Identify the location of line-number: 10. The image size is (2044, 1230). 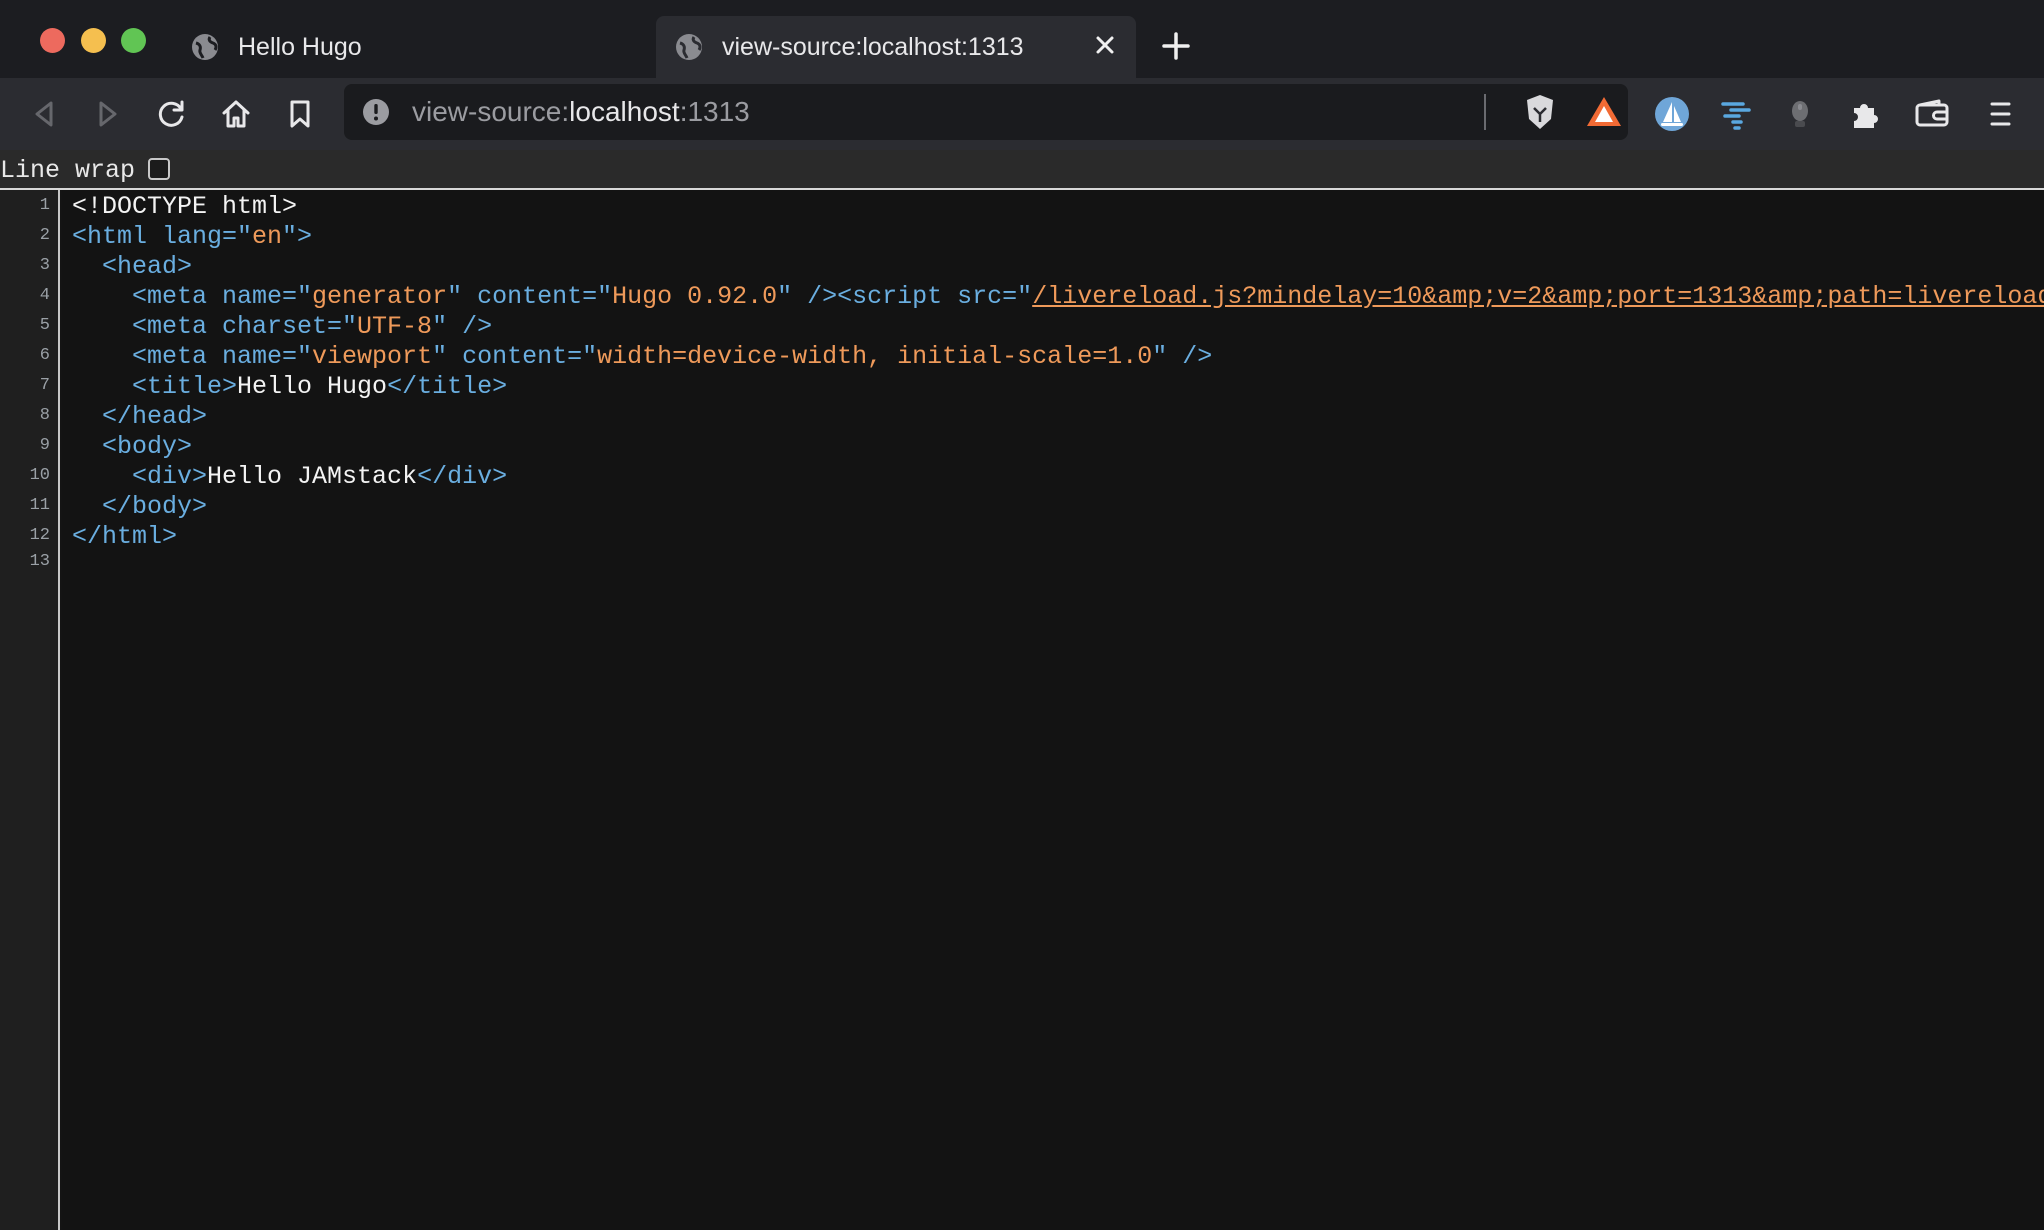
(39, 475).